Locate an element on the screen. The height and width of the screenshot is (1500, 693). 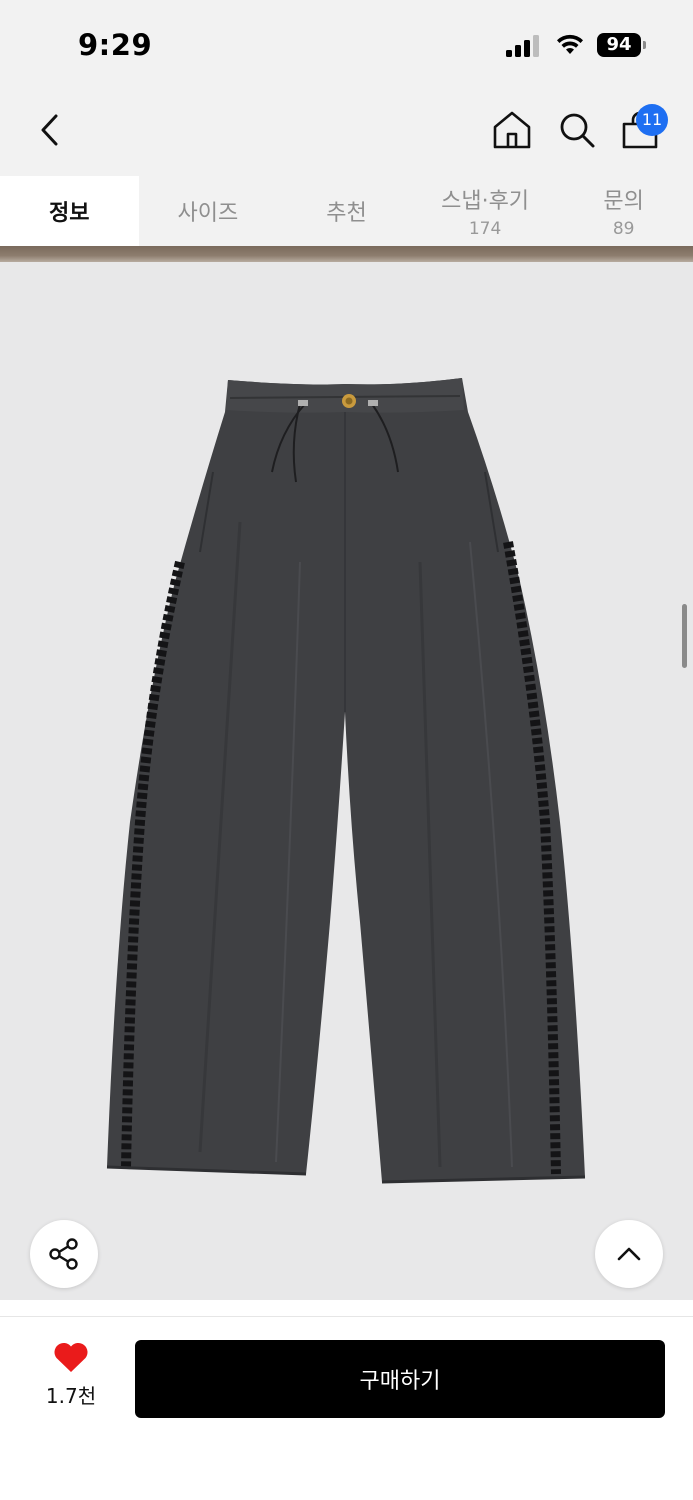
back-chevron-icon is located at coordinates (50, 130).